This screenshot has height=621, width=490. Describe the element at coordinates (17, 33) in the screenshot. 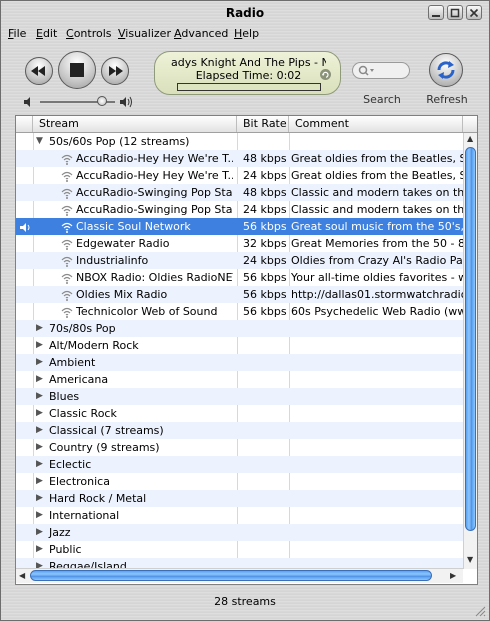

I see `menu-file: File` at that location.